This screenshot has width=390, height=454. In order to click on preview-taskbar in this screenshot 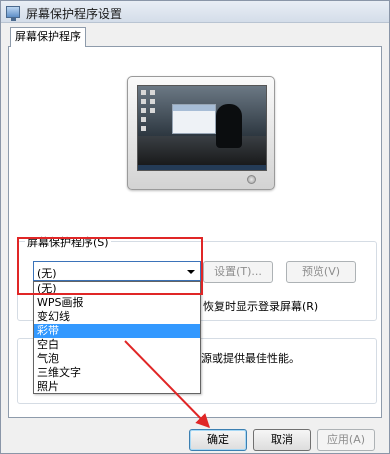, I will do `click(202, 167)`.